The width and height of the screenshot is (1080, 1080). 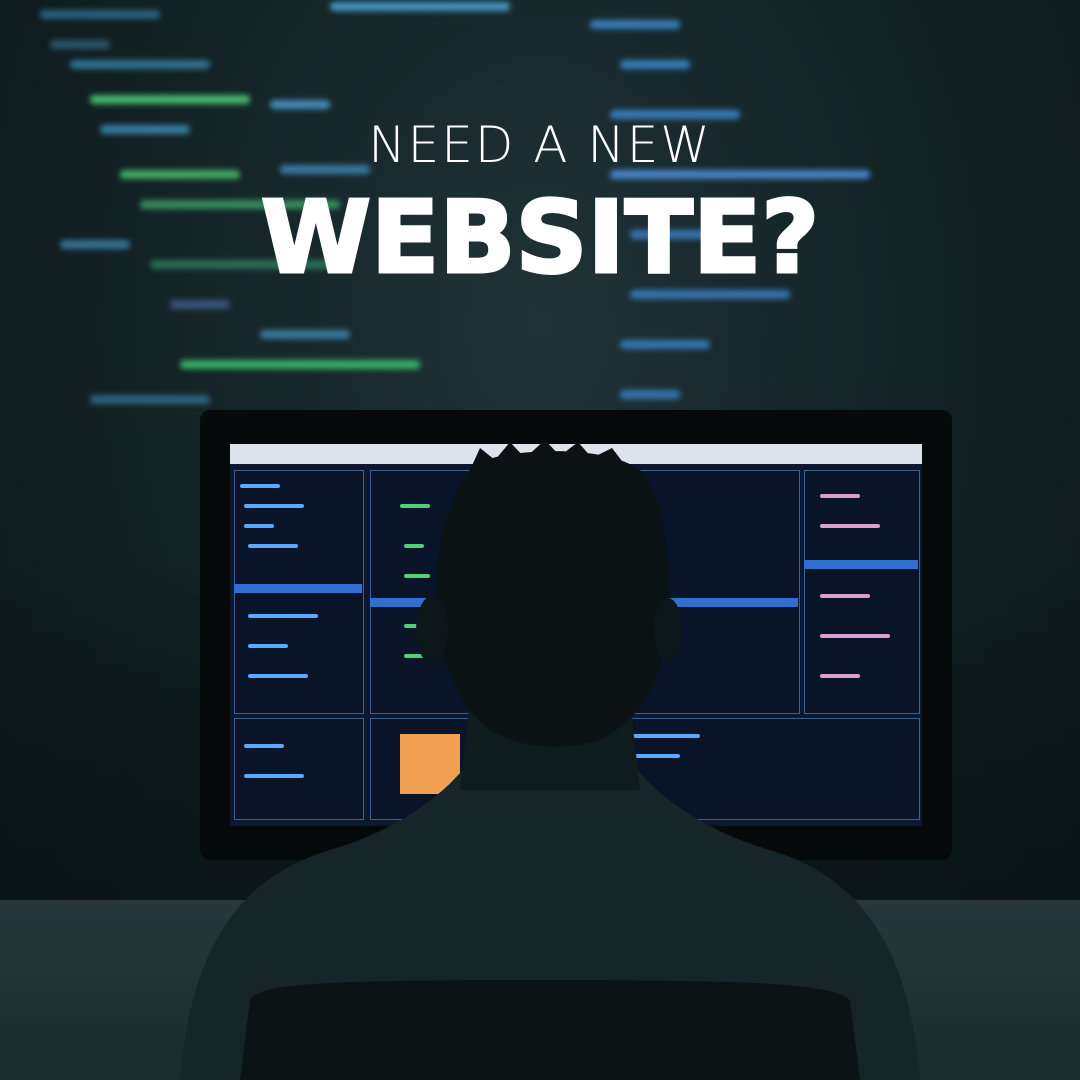 I want to click on headline-line-1: NEED A NEW, so click(x=540, y=145).